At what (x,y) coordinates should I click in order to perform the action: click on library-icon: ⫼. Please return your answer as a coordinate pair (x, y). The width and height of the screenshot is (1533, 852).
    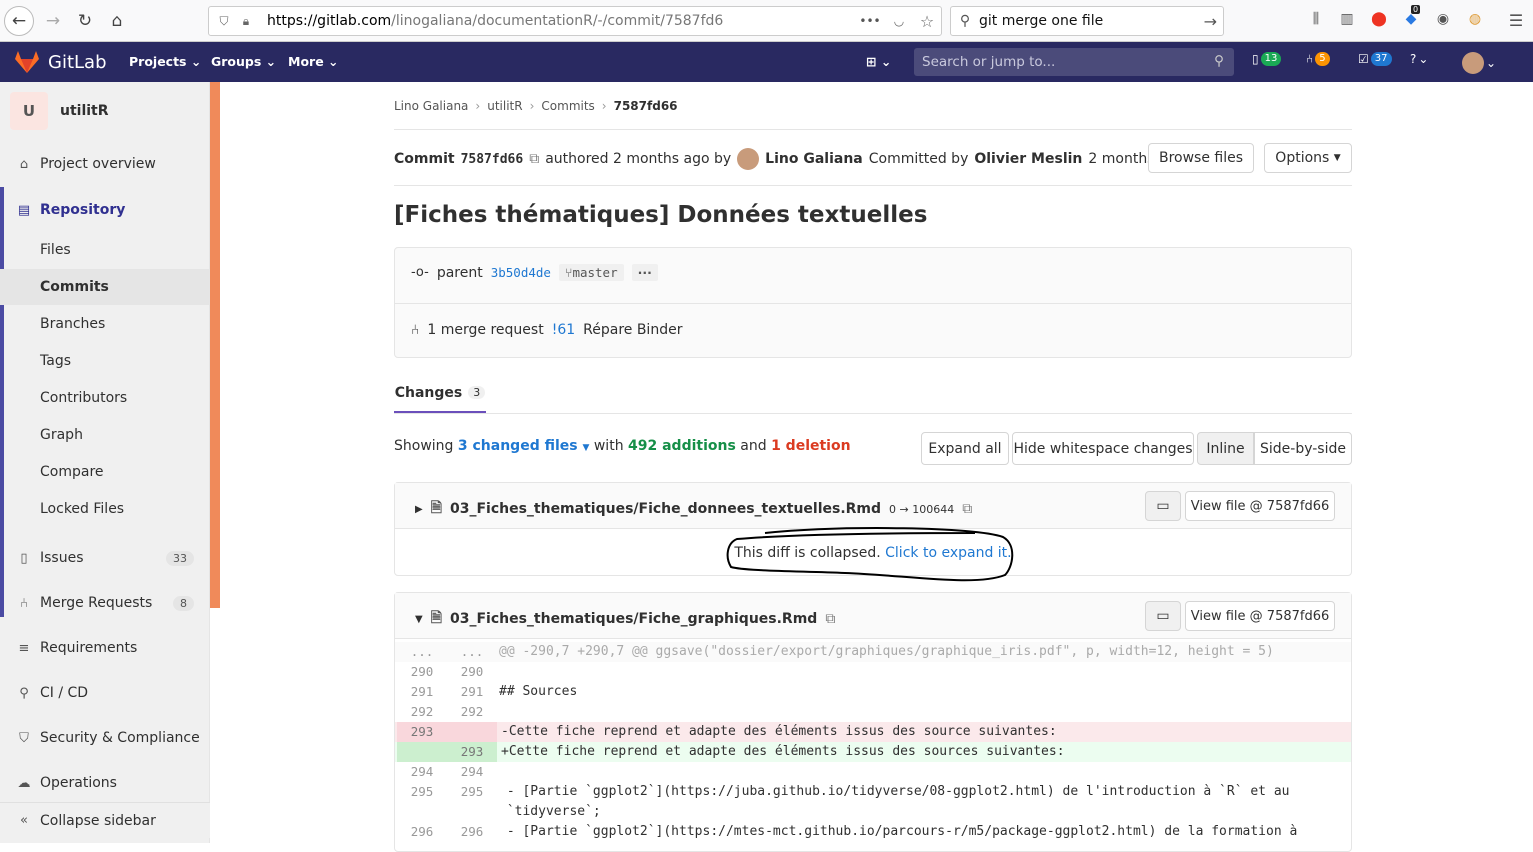
    Looking at the image, I should click on (1316, 21).